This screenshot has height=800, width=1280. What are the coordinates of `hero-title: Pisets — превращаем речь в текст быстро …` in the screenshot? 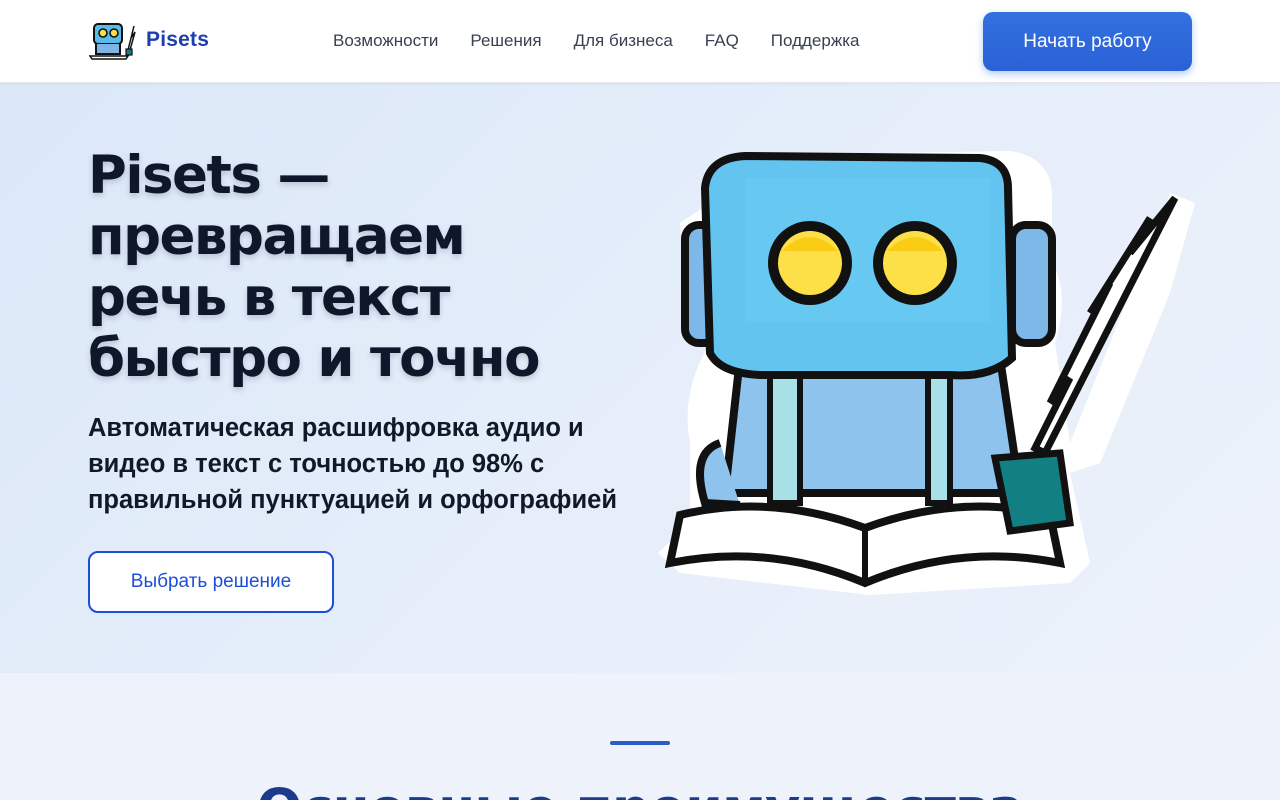 It's located at (314, 267).